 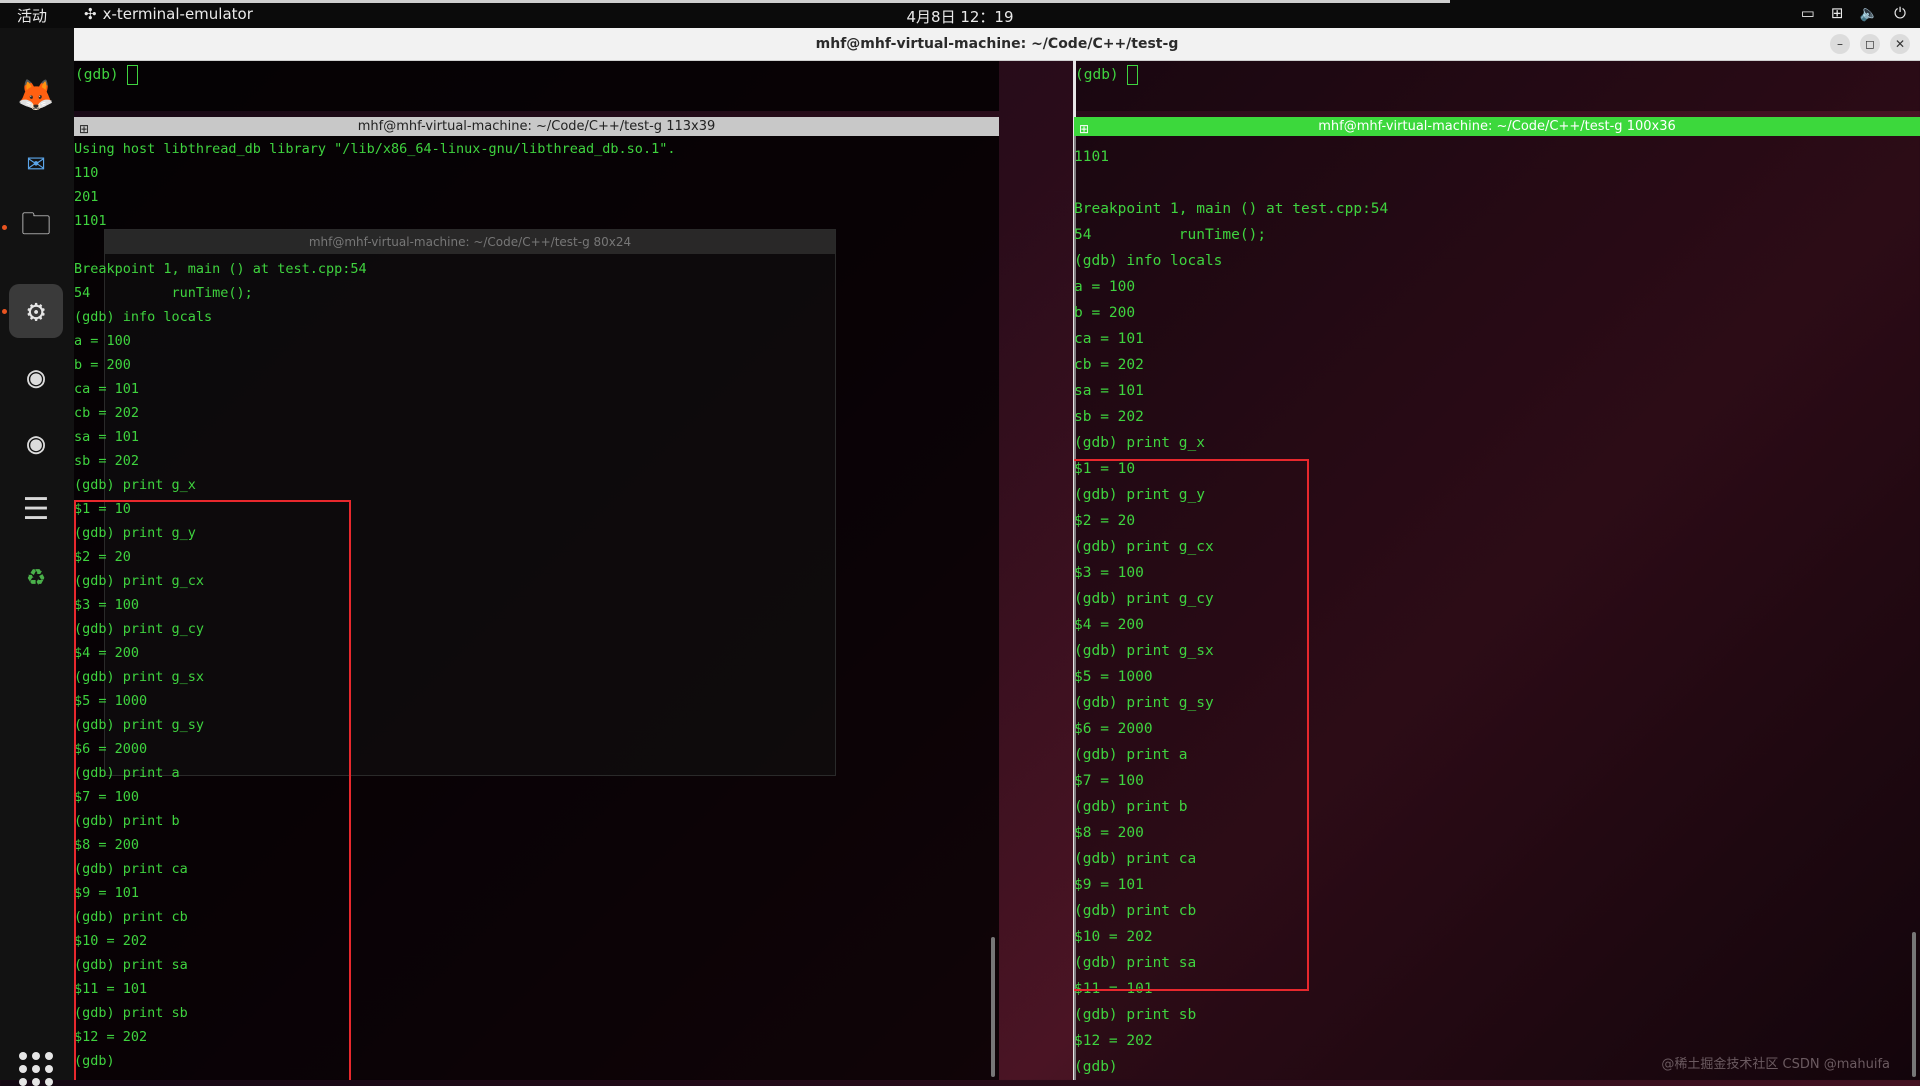 I want to click on close-button: ✕, so click(x=1900, y=44).